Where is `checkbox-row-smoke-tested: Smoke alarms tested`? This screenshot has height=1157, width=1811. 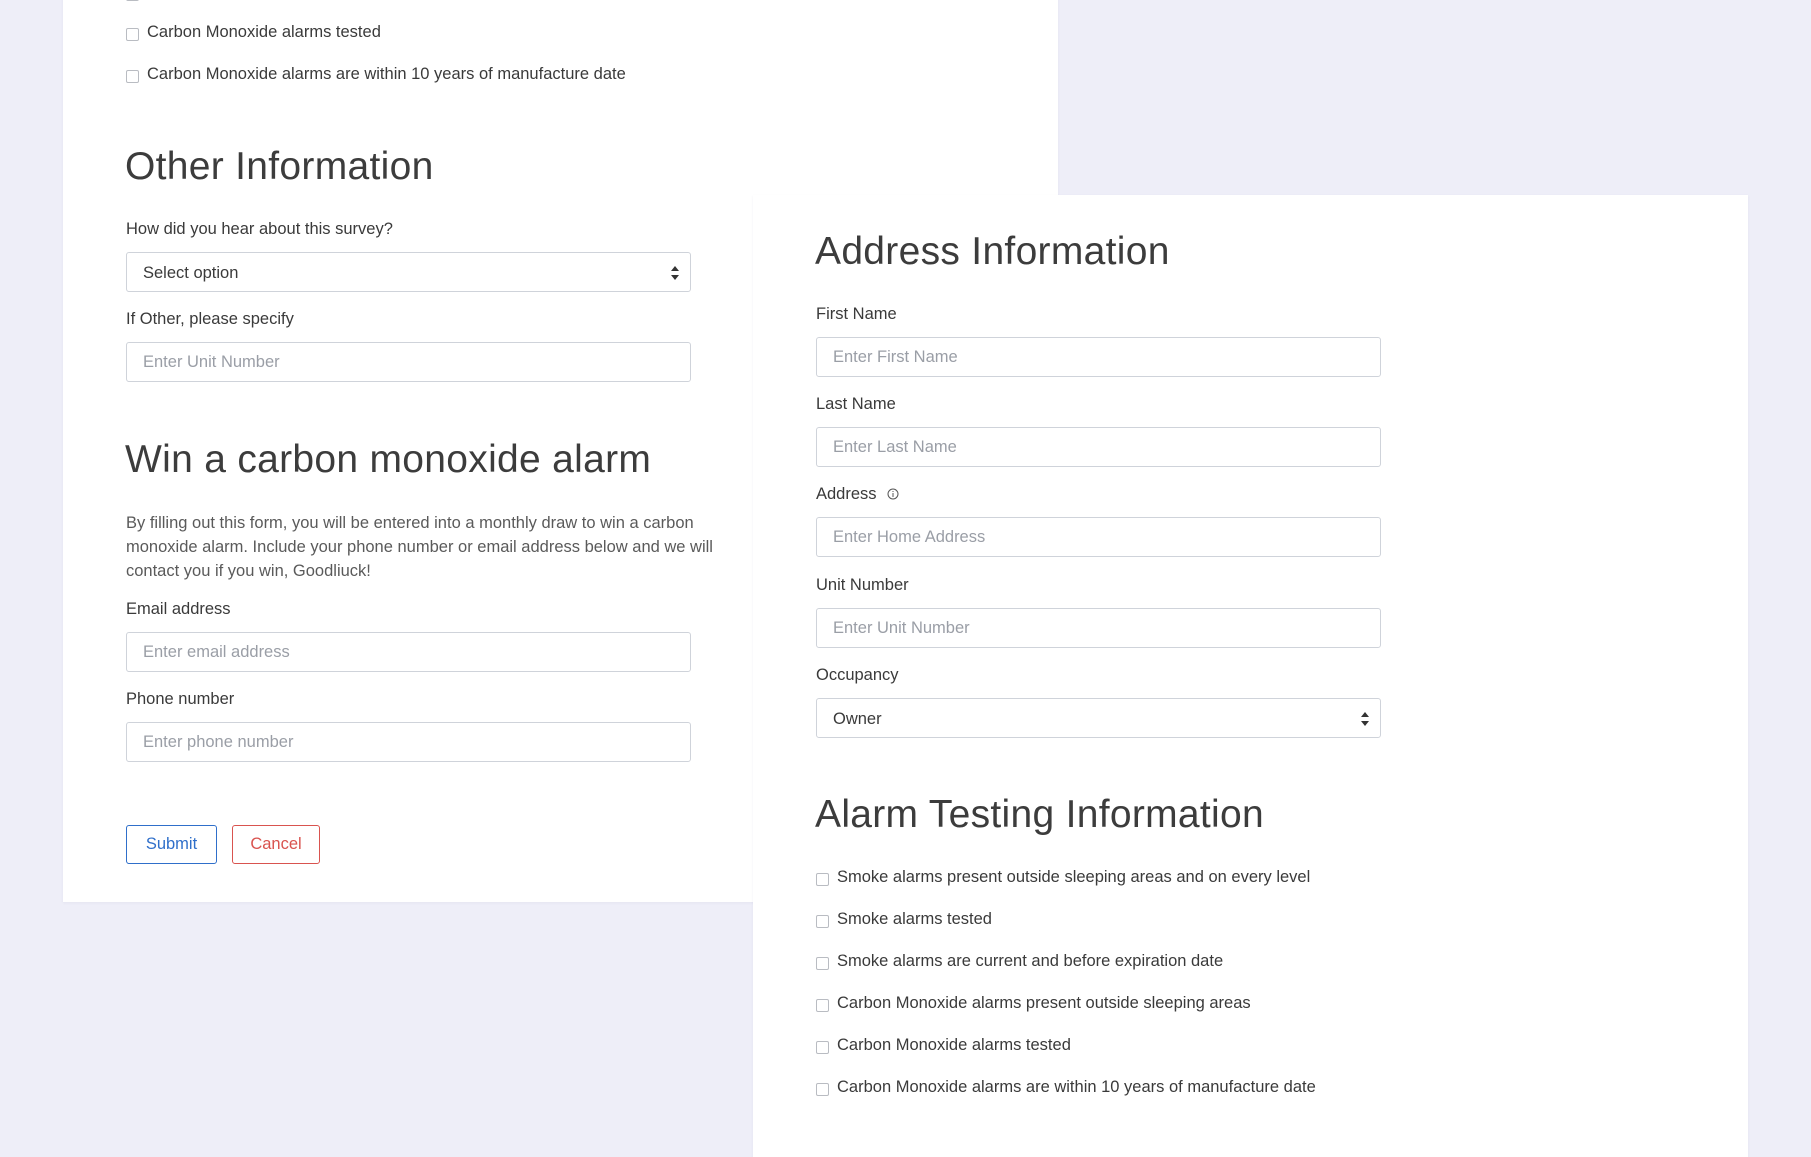 checkbox-row-smoke-tested: Smoke alarms tested is located at coordinates (904, 919).